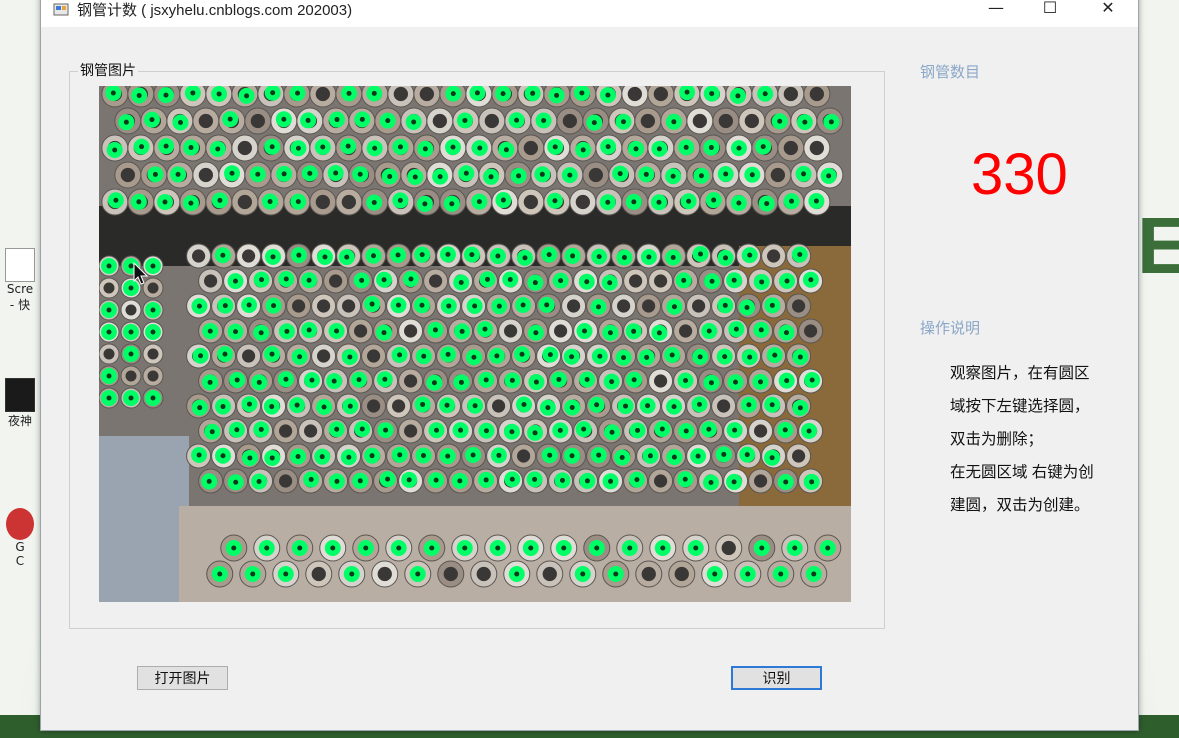 Image resolution: width=1179 pixels, height=738 pixels. Describe the element at coordinates (215, 10) in the screenshot. I see `window-title: 钢管计数 ( jsxyhelu.cnblogs.com 202003)` at that location.